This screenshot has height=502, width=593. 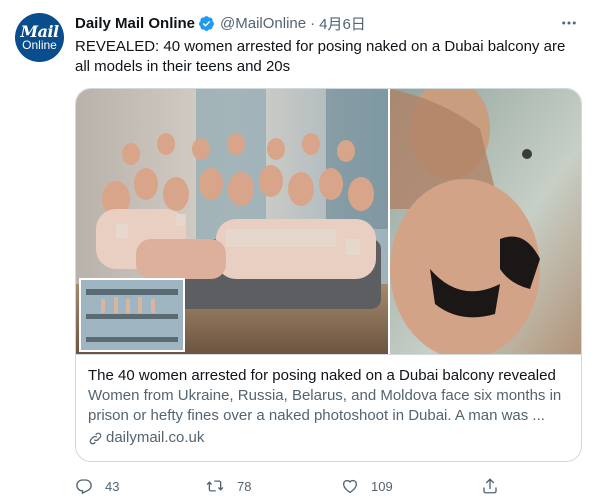 What do you see at coordinates (84, 487) in the screenshot?
I see `reply-icon` at bounding box center [84, 487].